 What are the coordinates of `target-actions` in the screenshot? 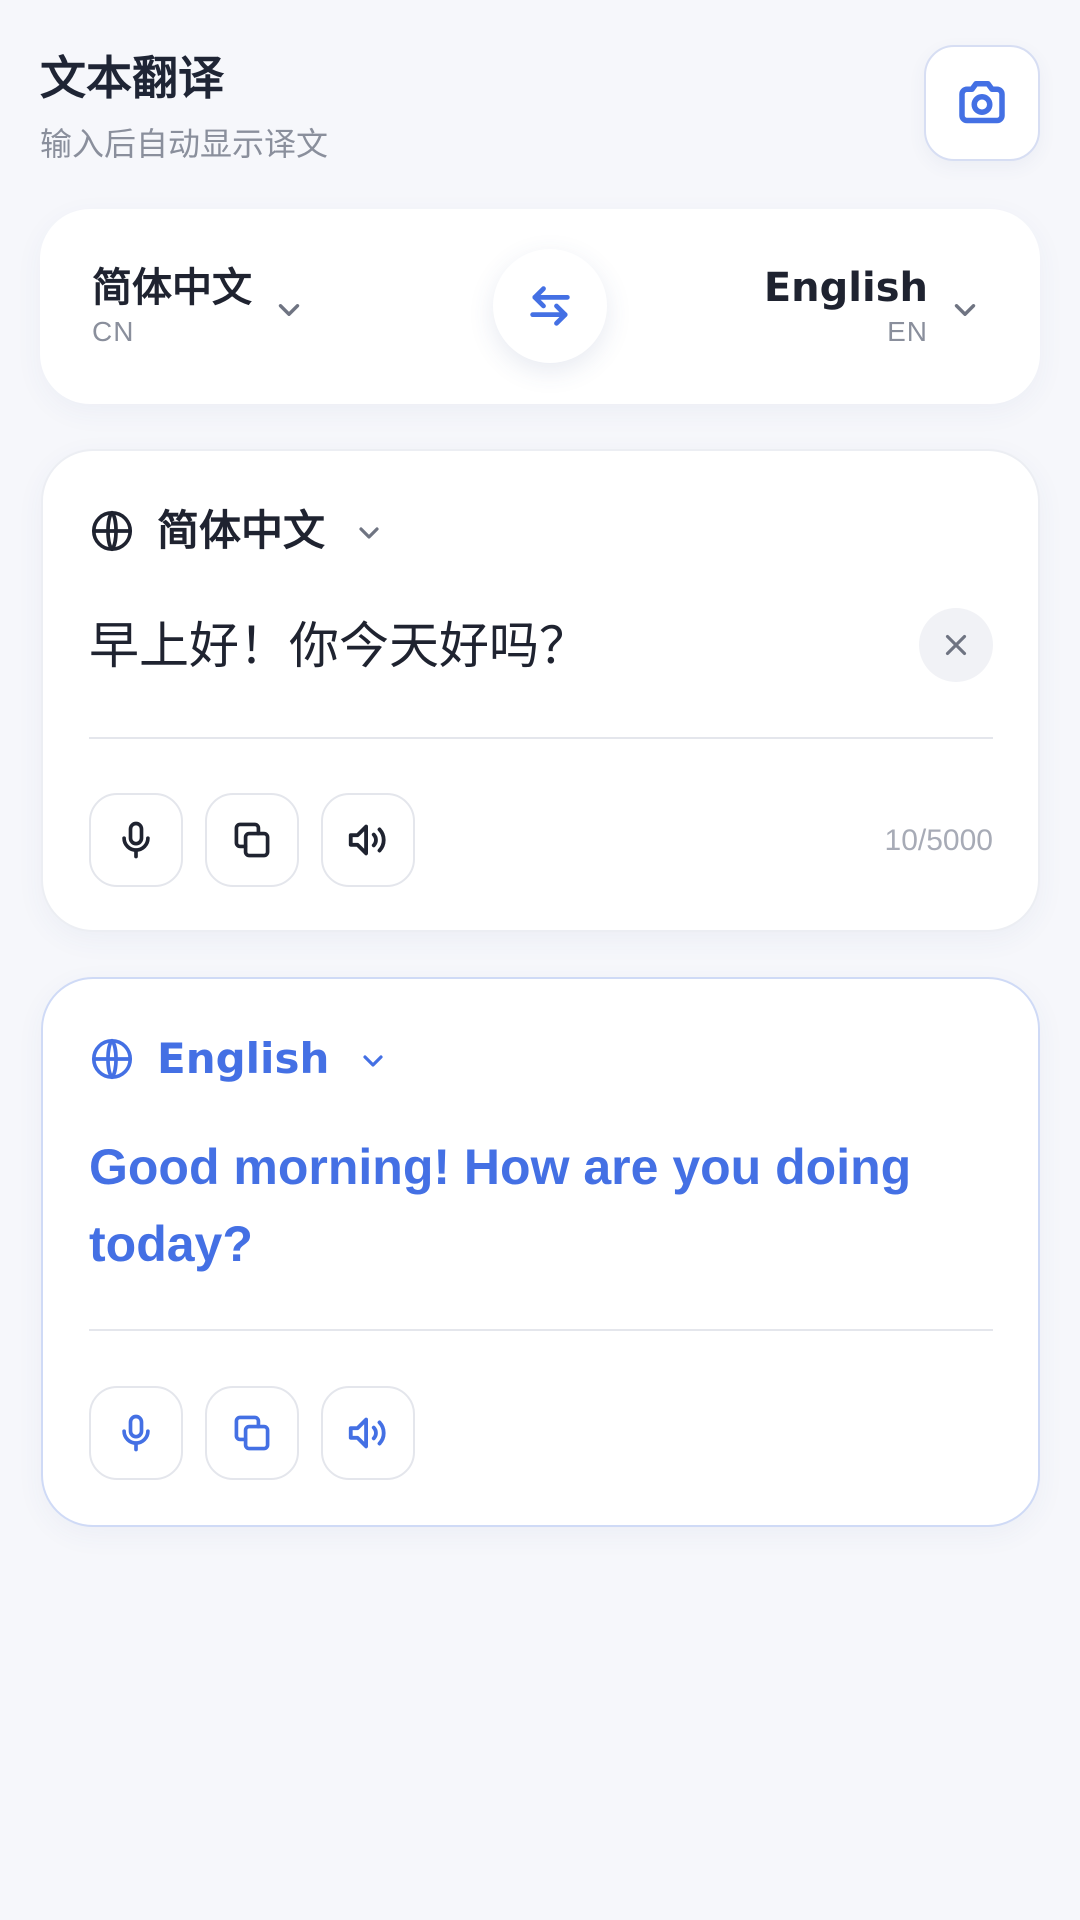 It's located at (263, 1433).